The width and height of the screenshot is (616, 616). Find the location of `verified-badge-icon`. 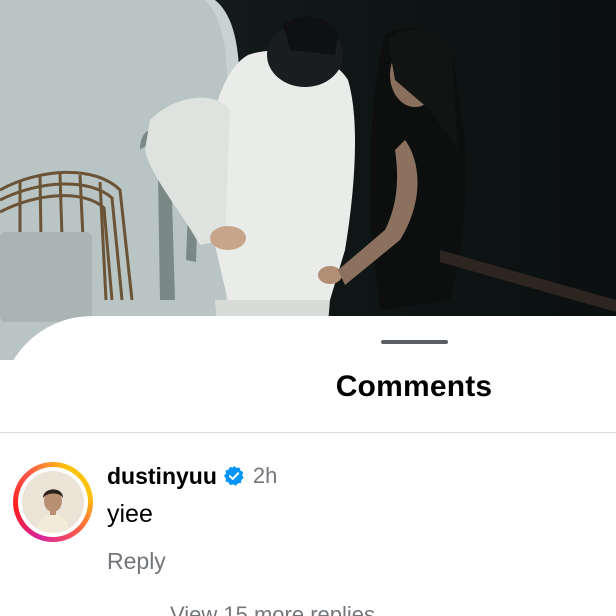

verified-badge-icon is located at coordinates (234, 476).